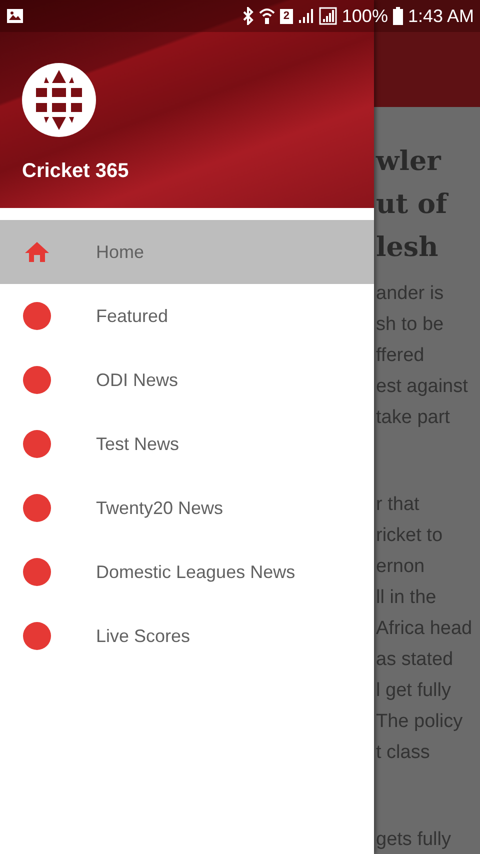 The image size is (480, 854). Describe the element at coordinates (401, 356) in the screenshot. I see `article-text: ffered` at that location.